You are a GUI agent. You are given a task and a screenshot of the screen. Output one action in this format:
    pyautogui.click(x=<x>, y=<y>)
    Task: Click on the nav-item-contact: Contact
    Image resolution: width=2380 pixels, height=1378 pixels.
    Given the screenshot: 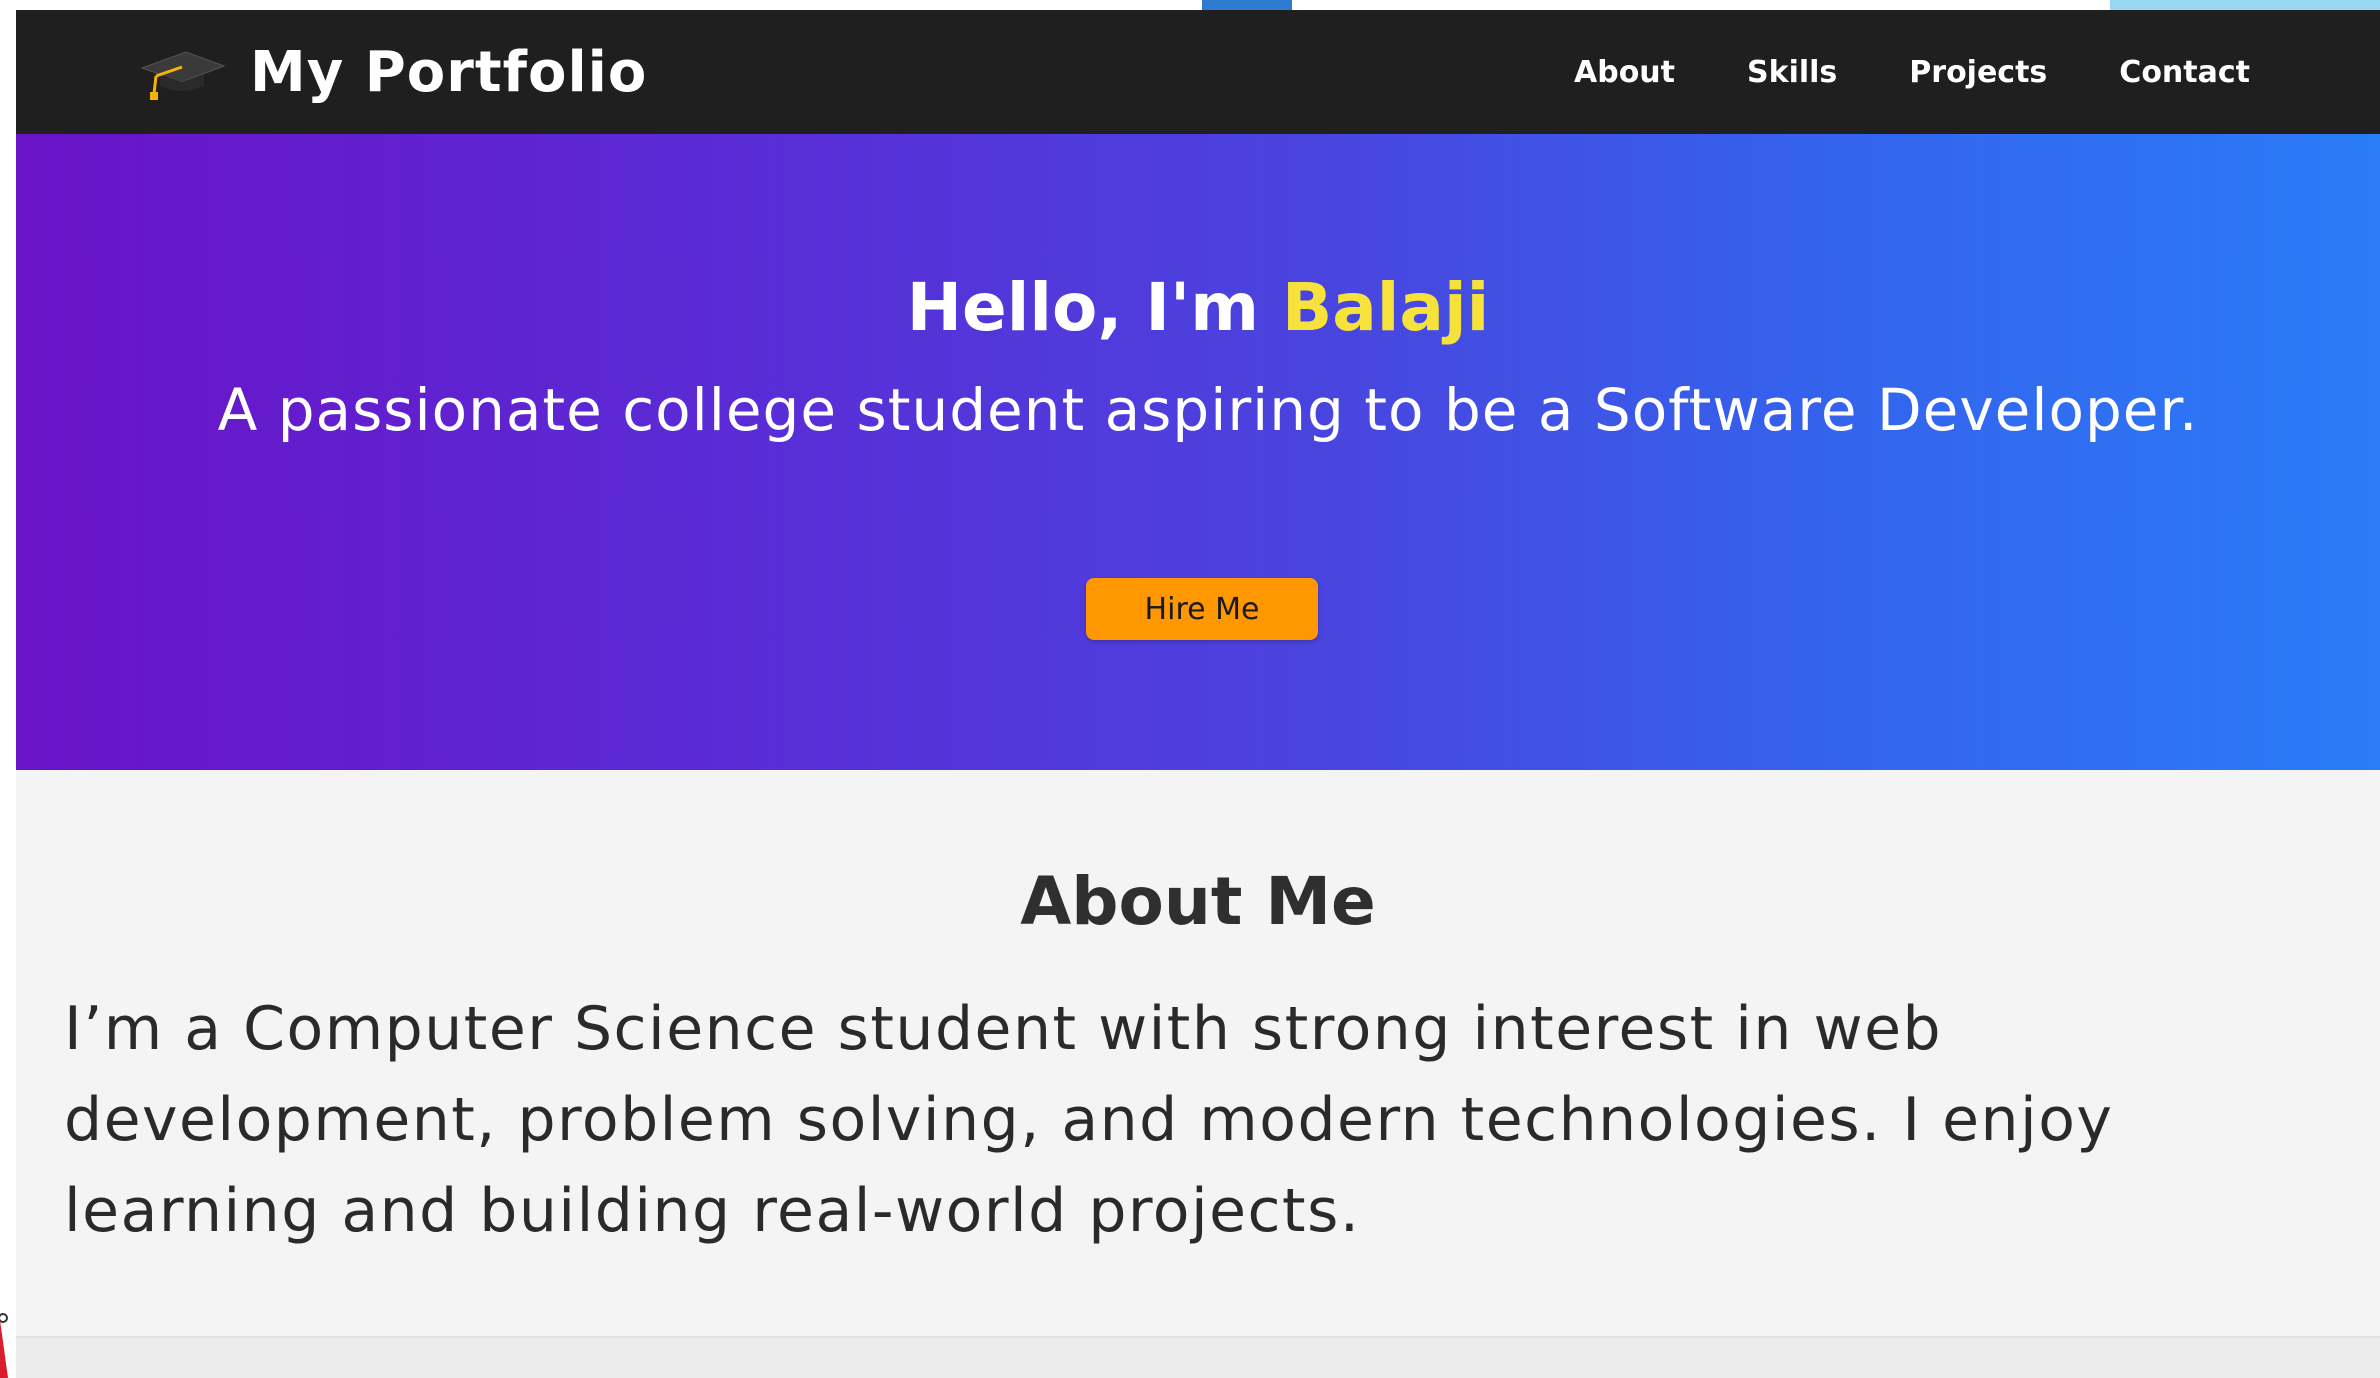 What is the action you would take?
    pyautogui.click(x=2184, y=72)
    